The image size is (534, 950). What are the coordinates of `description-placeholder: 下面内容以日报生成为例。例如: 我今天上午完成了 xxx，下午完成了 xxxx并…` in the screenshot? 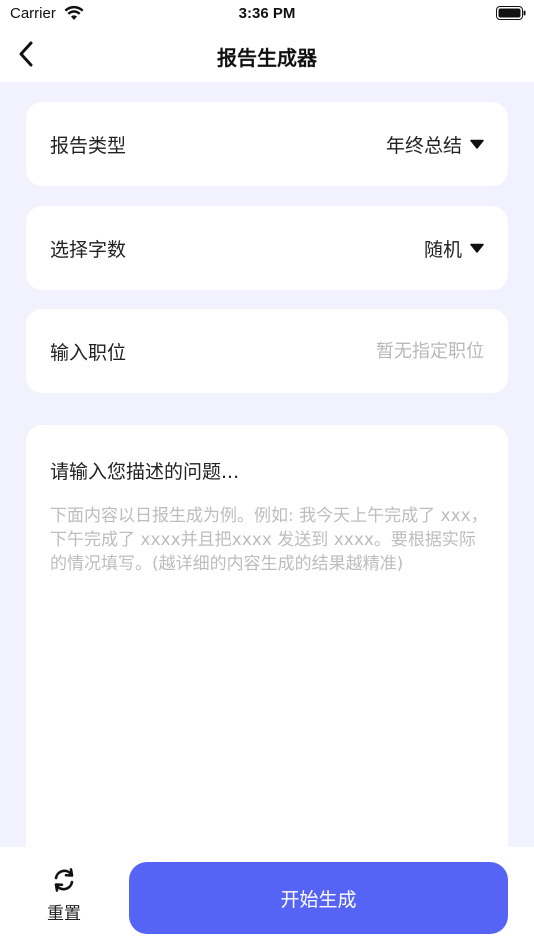 It's located at (270, 540).